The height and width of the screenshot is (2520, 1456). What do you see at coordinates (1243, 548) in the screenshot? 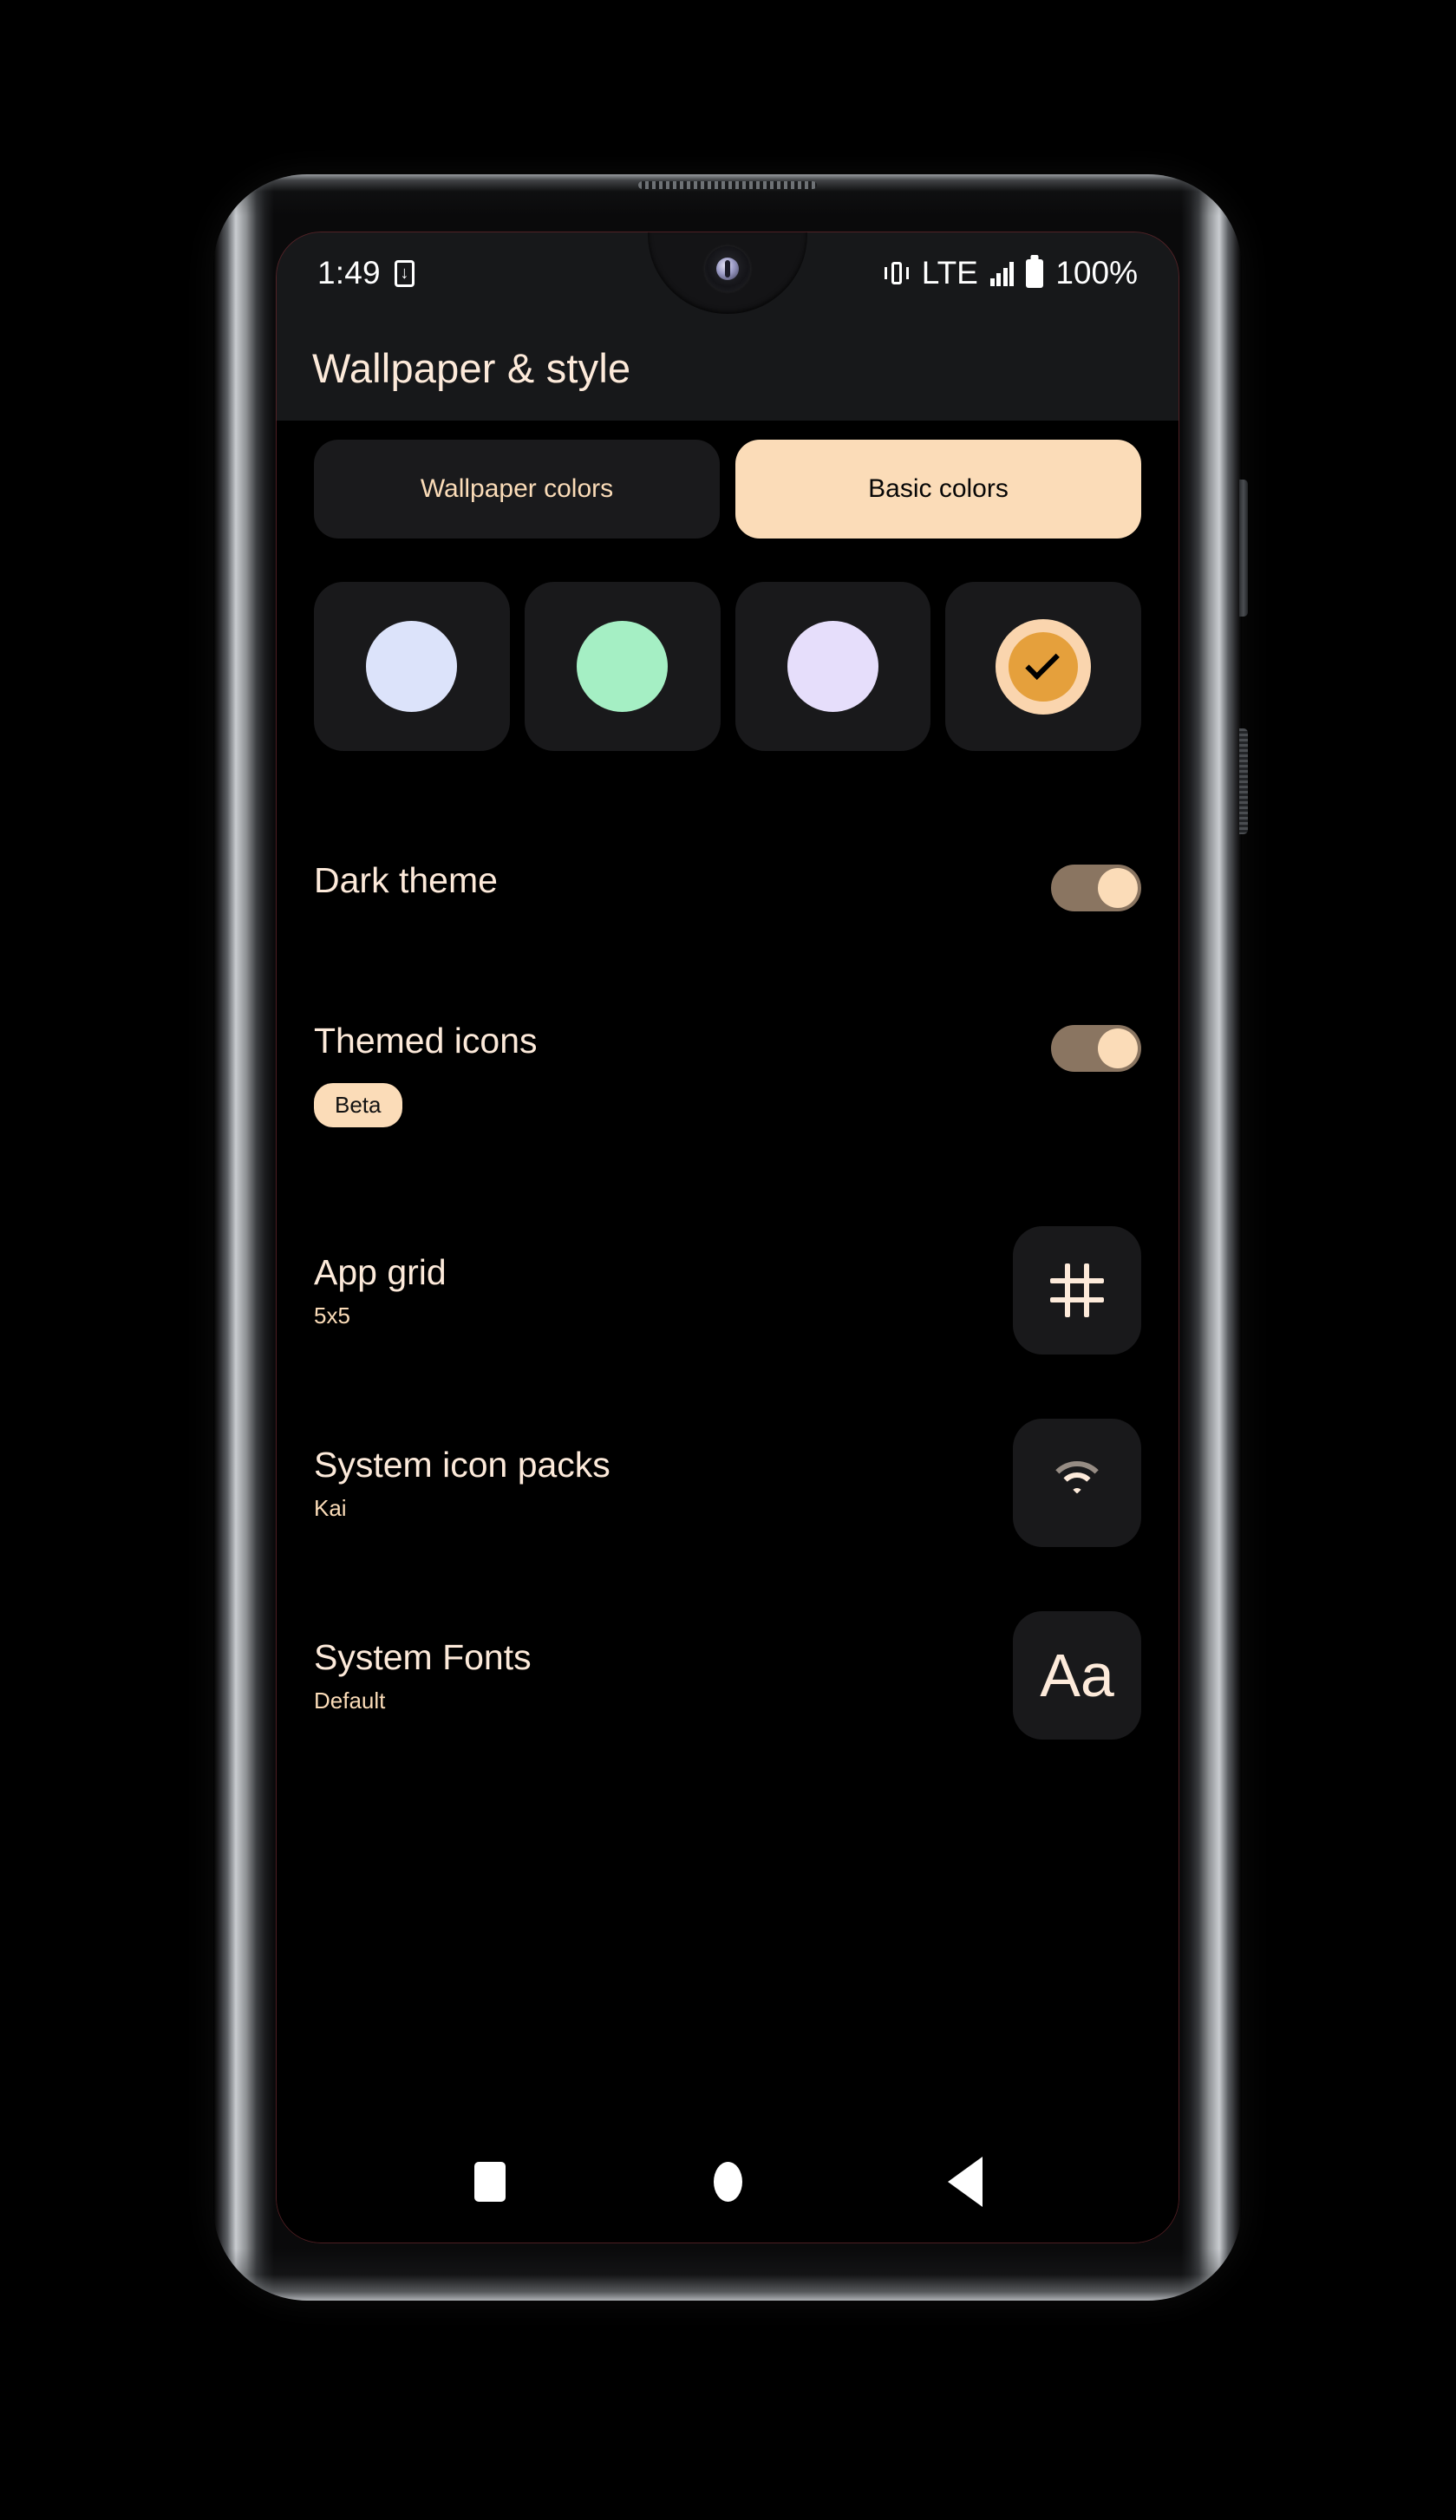
I see `volume-button` at bounding box center [1243, 548].